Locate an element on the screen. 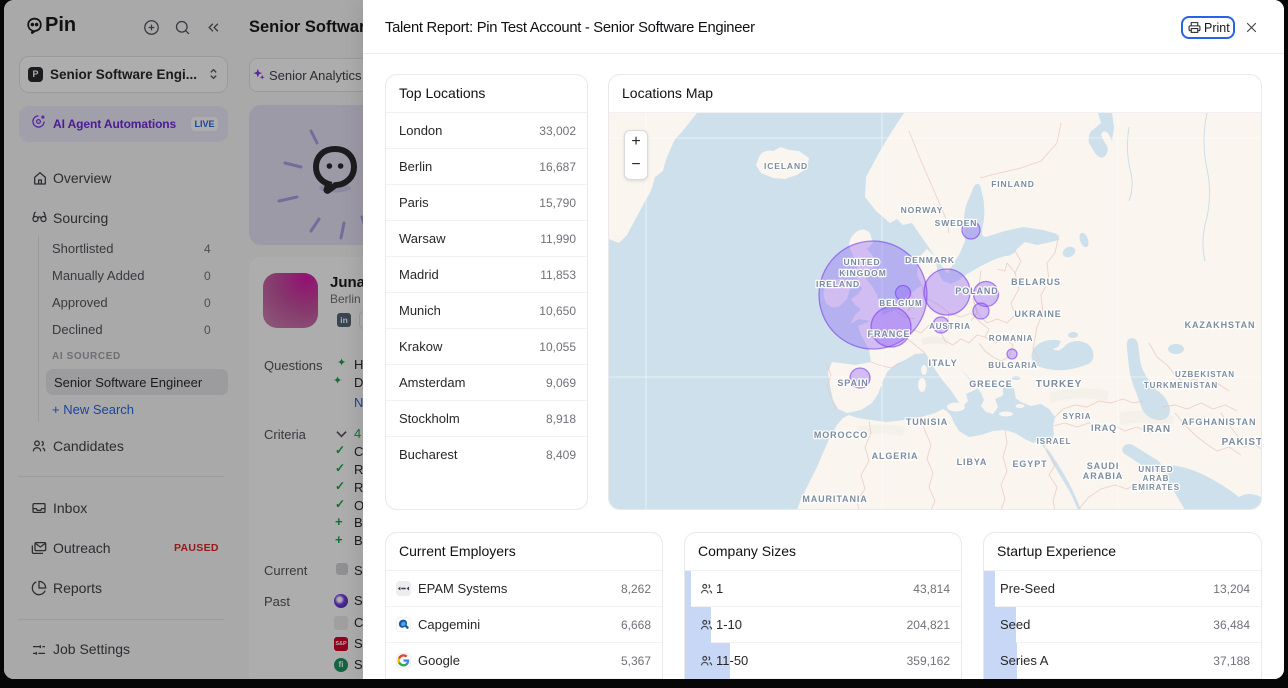  svg-text: NORWAY is located at coordinates (922, 210).